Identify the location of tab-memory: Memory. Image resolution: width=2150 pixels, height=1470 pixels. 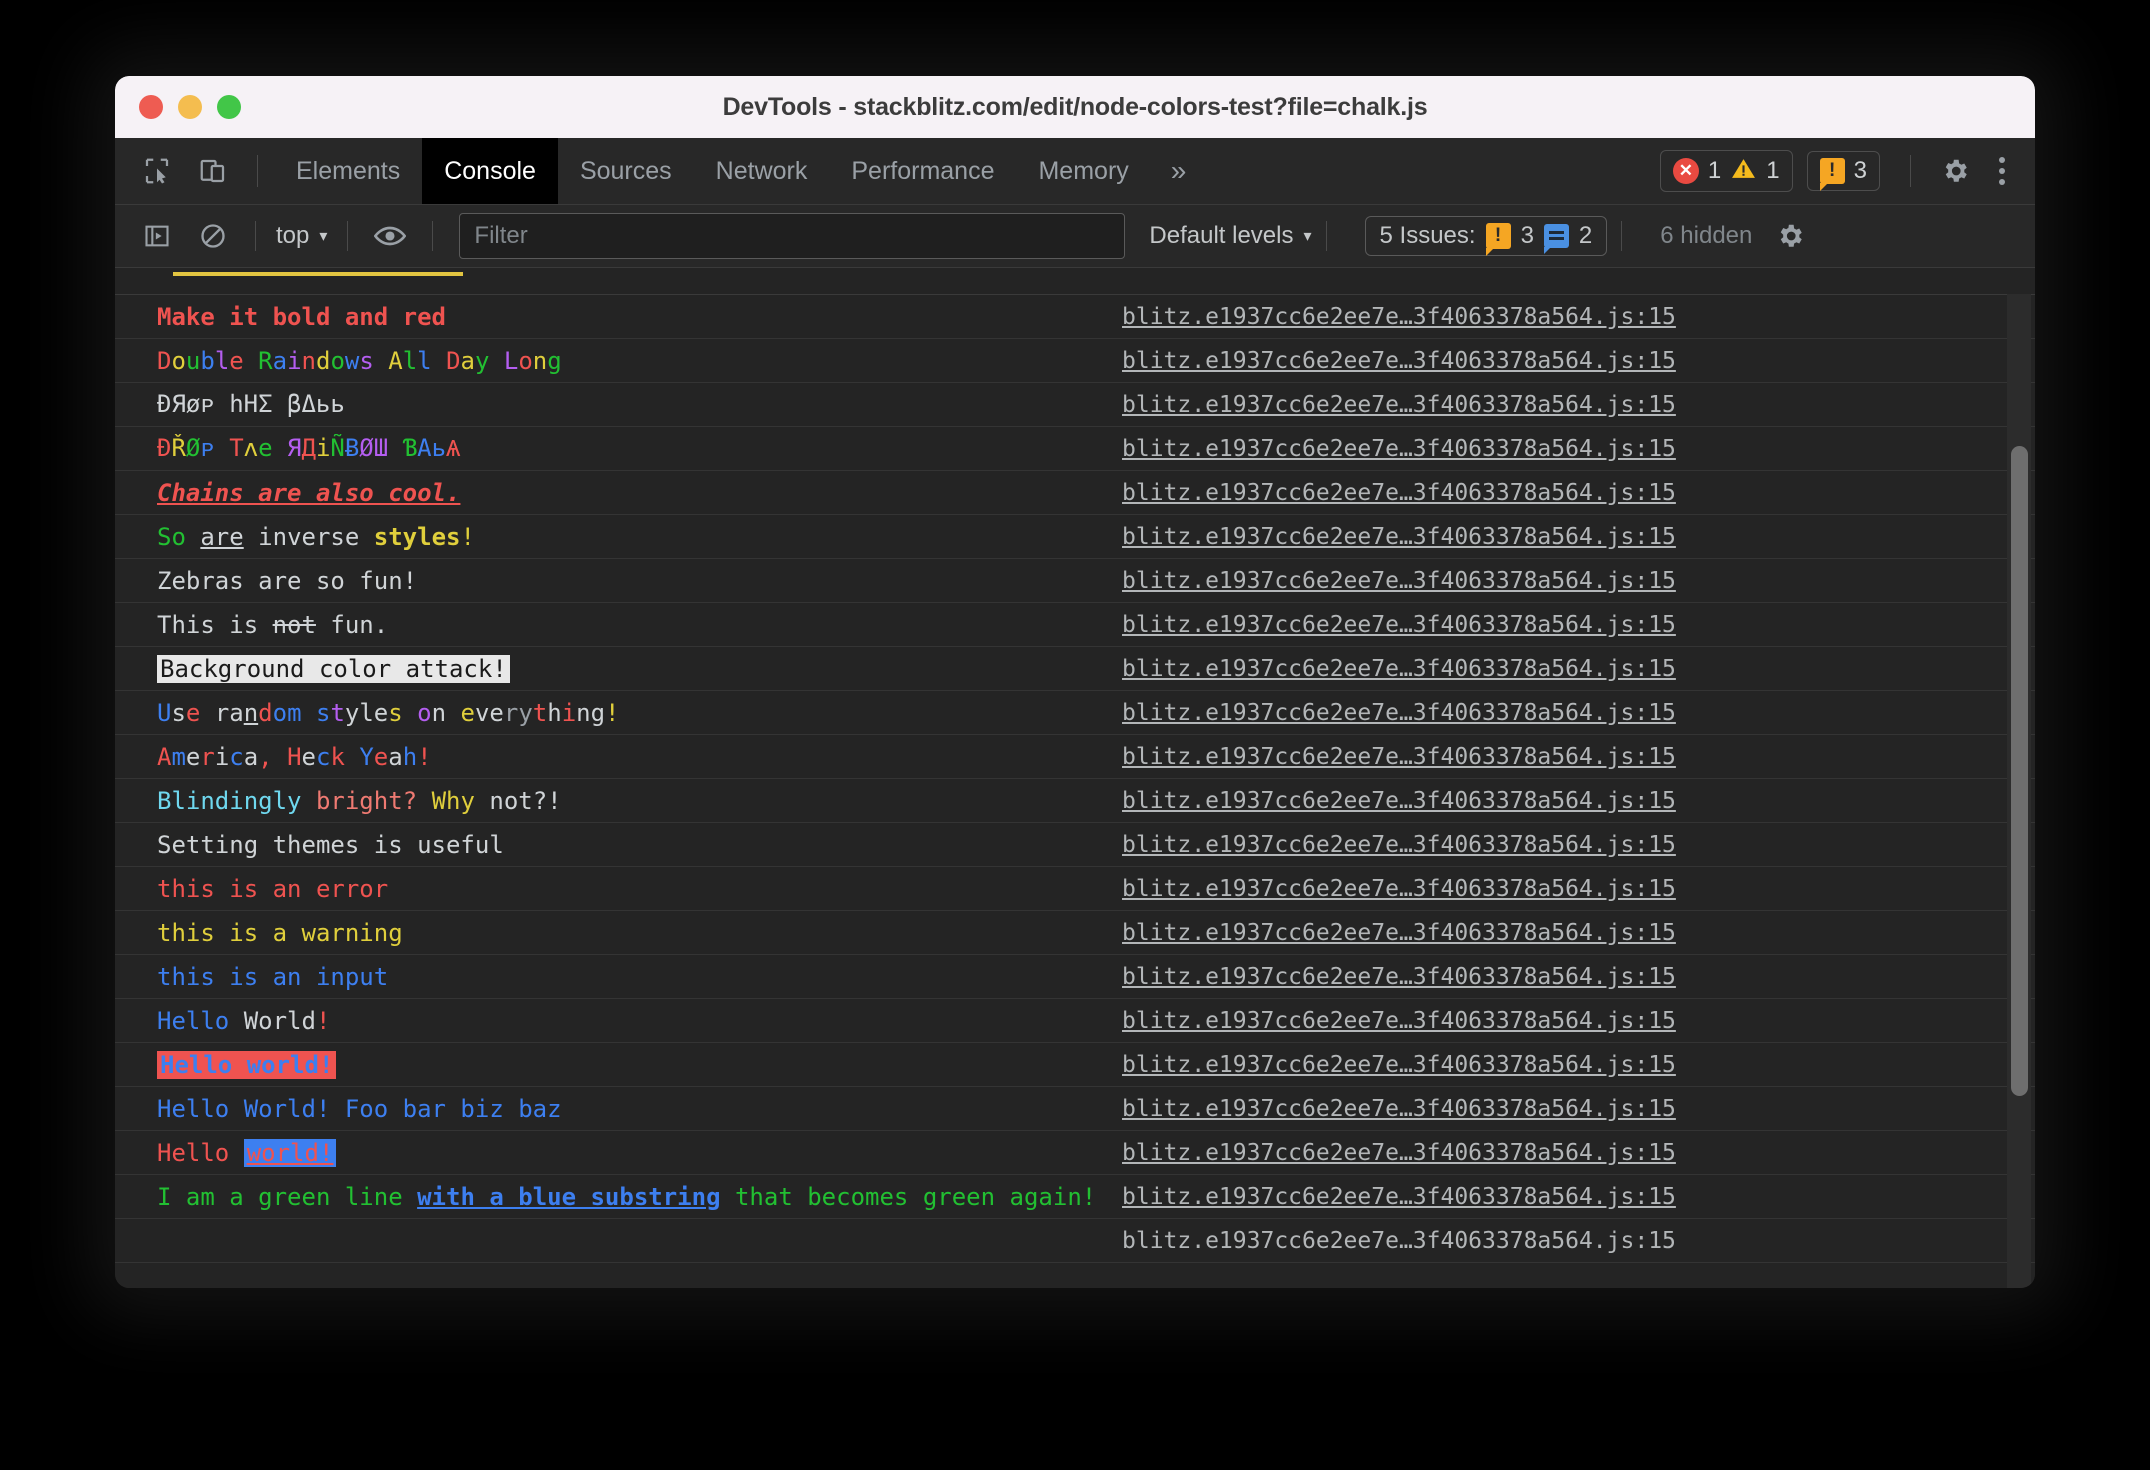
(1083, 171).